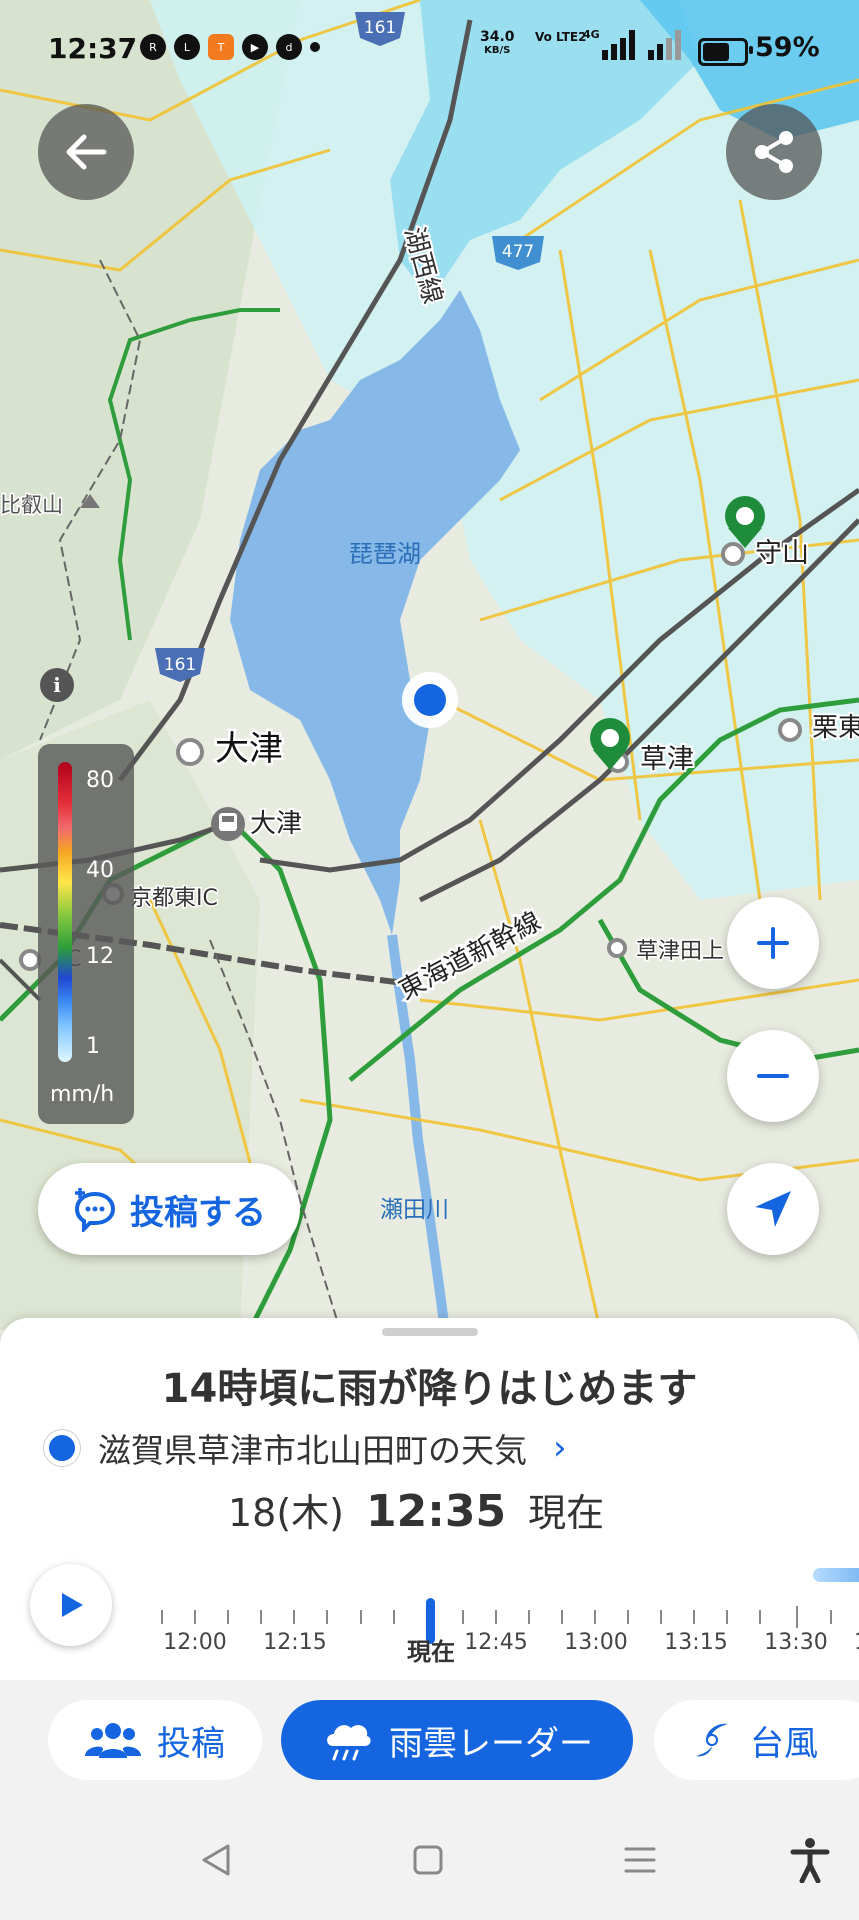  Describe the element at coordinates (155, 1740) in the screenshot. I see `tab-post: 投稿` at that location.